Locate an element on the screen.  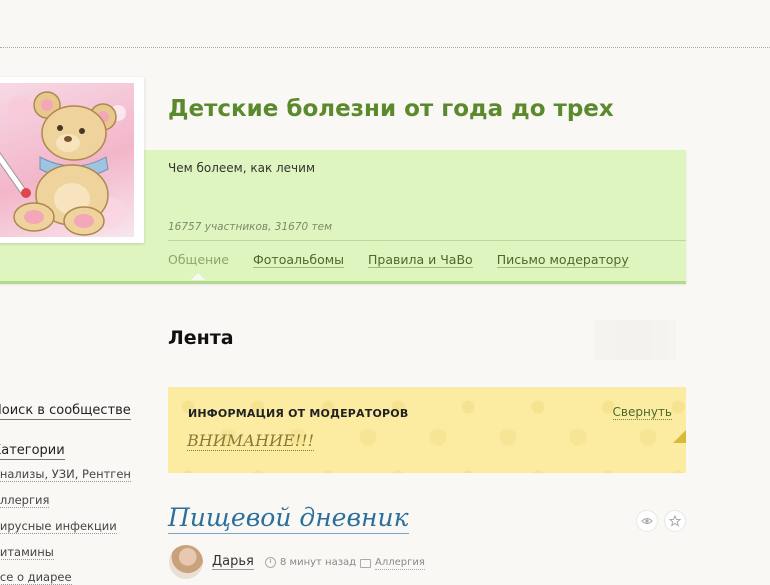
sidebar-category-item: Вирусные инфекции is located at coordinates (58, 526).